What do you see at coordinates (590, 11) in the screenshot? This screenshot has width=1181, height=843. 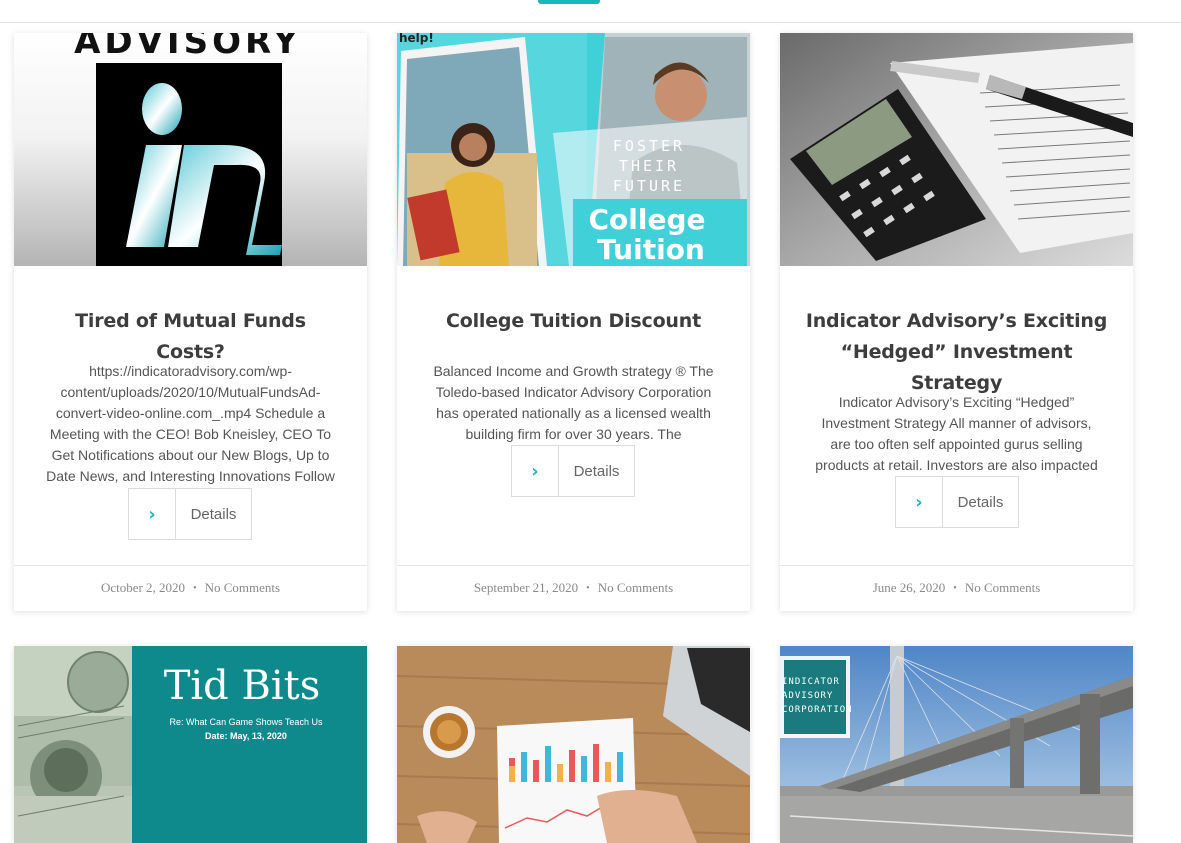 I see `top-nav-bar` at bounding box center [590, 11].